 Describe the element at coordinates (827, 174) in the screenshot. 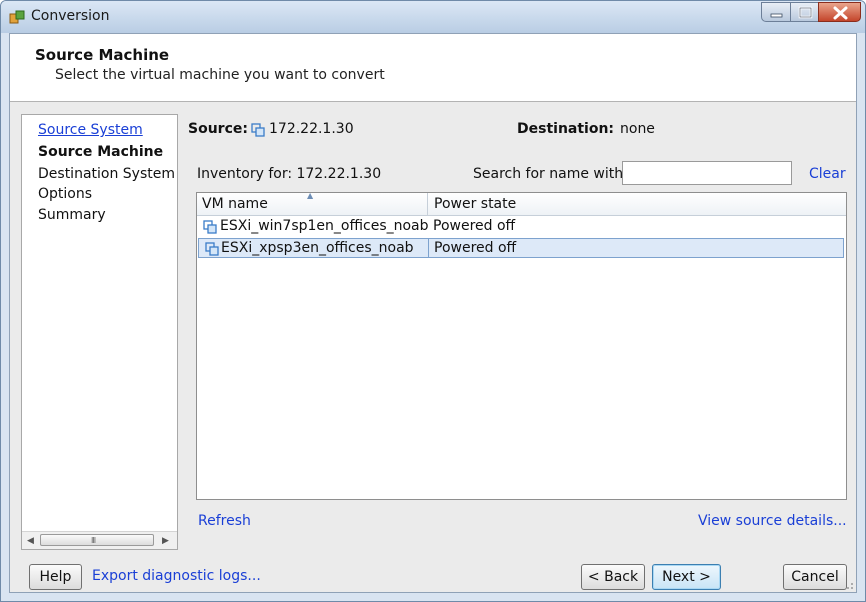

I see `clear-link: Clear` at that location.